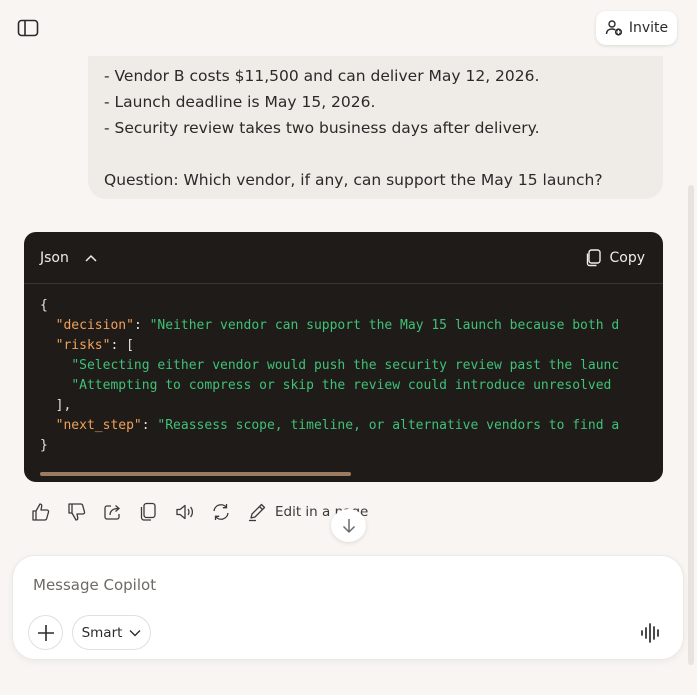 Image resolution: width=697 pixels, height=695 pixels. I want to click on json-key: "risks", so click(83, 345).